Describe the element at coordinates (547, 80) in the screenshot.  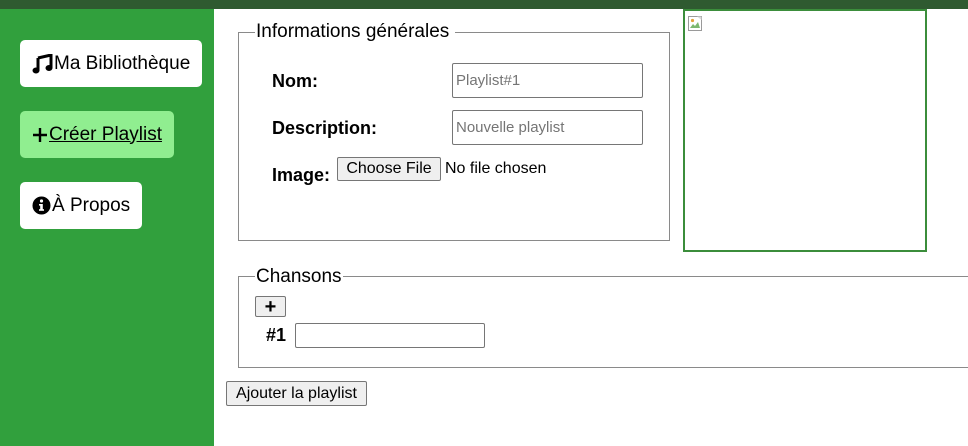
I see `name-input: Playlist#1` at that location.